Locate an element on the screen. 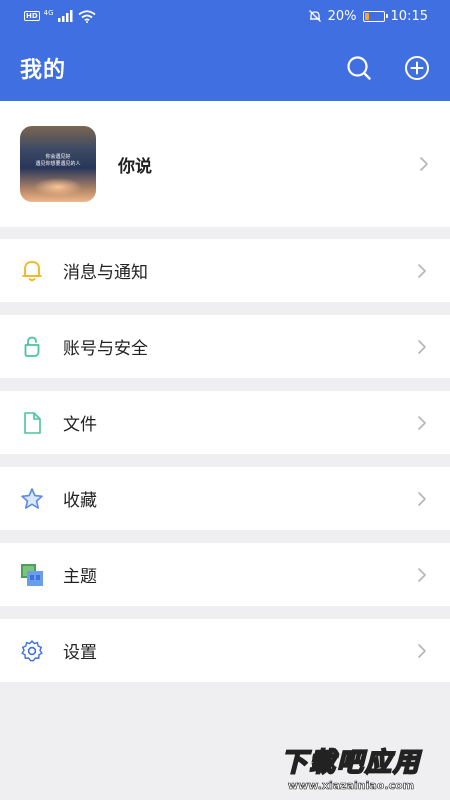 The image size is (450, 800). battery-fill is located at coordinates (366, 16).